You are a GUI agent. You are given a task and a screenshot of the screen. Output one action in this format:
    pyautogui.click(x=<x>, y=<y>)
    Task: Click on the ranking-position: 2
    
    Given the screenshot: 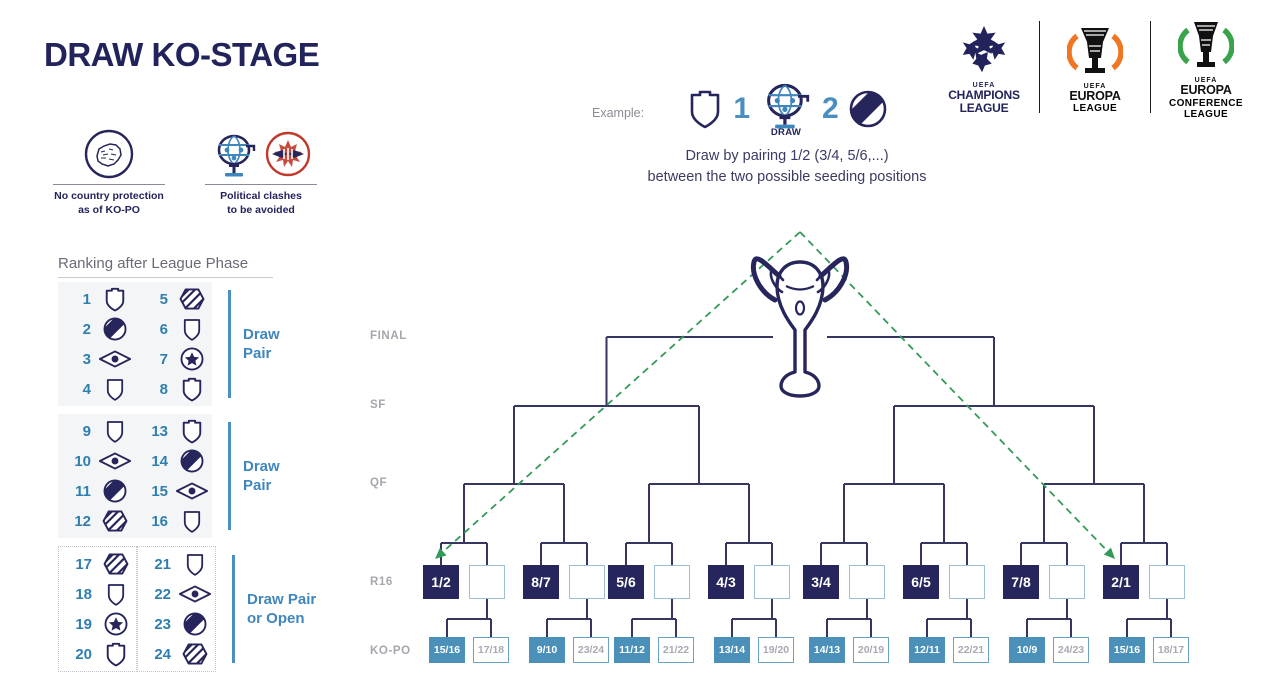 What is the action you would take?
    pyautogui.click(x=86, y=329)
    